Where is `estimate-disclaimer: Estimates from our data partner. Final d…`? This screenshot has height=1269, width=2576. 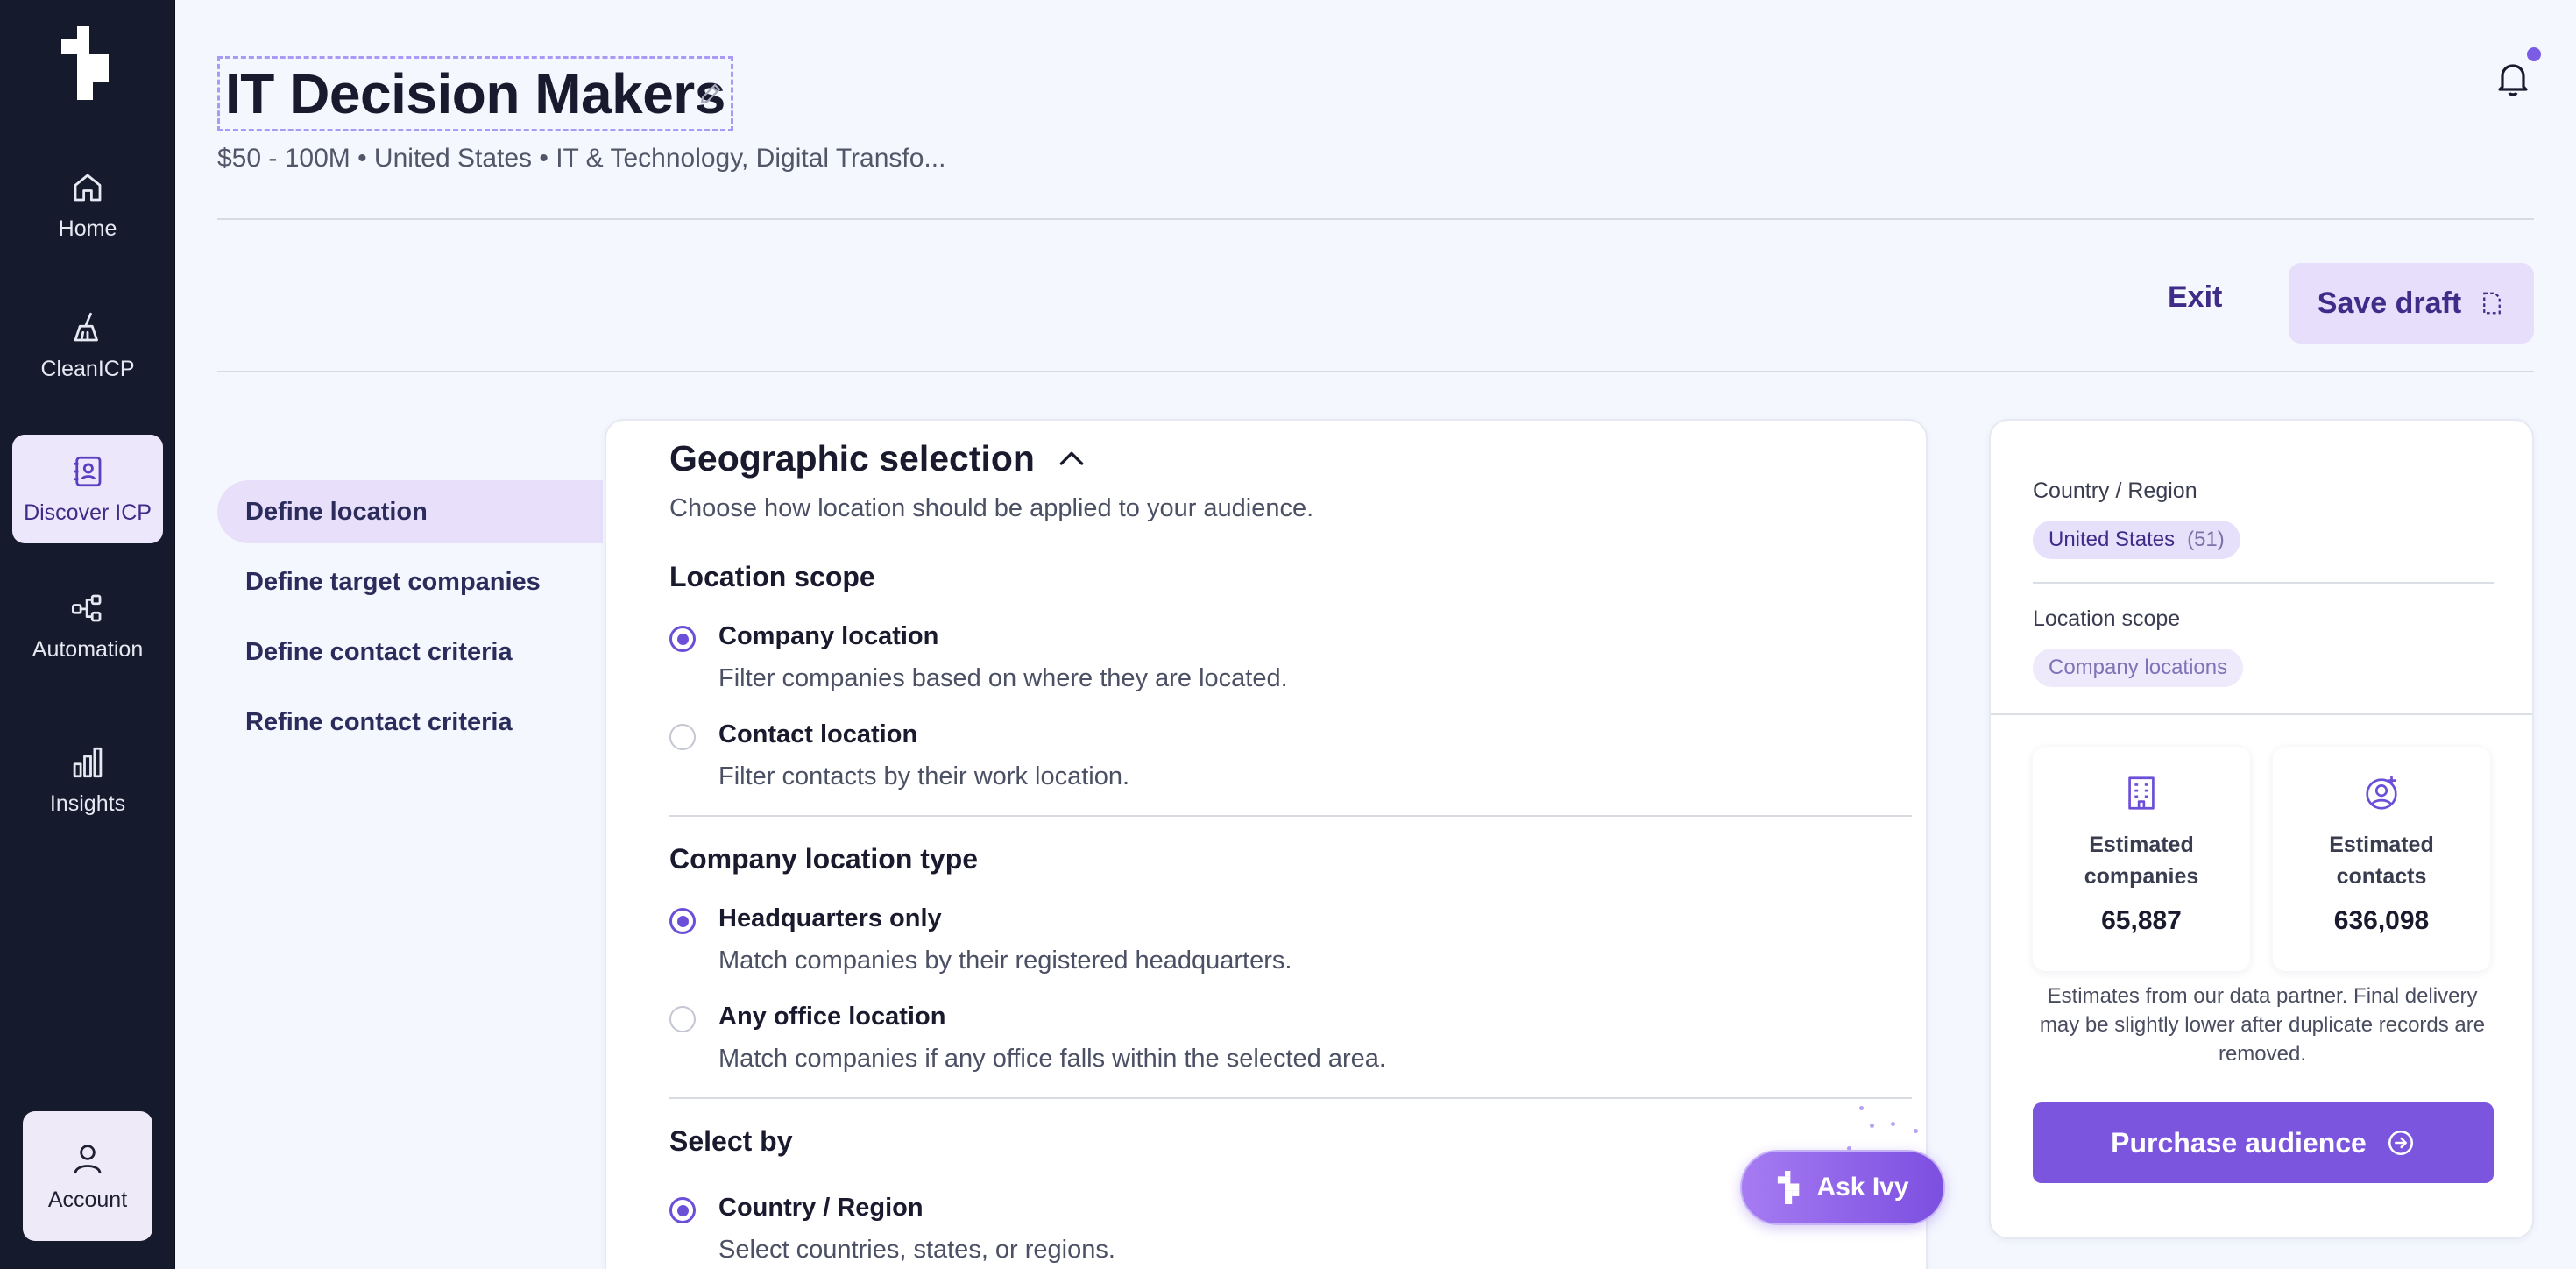 estimate-disclaimer: Estimates from our data partner. Final d… is located at coordinates (2262, 1025).